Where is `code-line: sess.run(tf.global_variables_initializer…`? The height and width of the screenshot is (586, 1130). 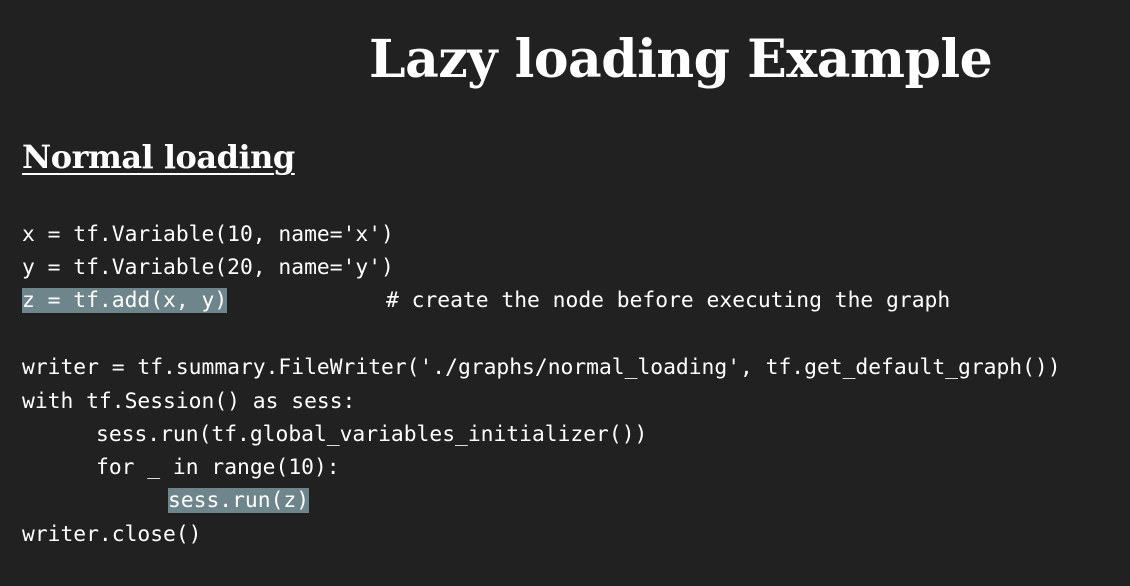
code-line: sess.run(tf.global_variables_initializer… is located at coordinates (372, 434).